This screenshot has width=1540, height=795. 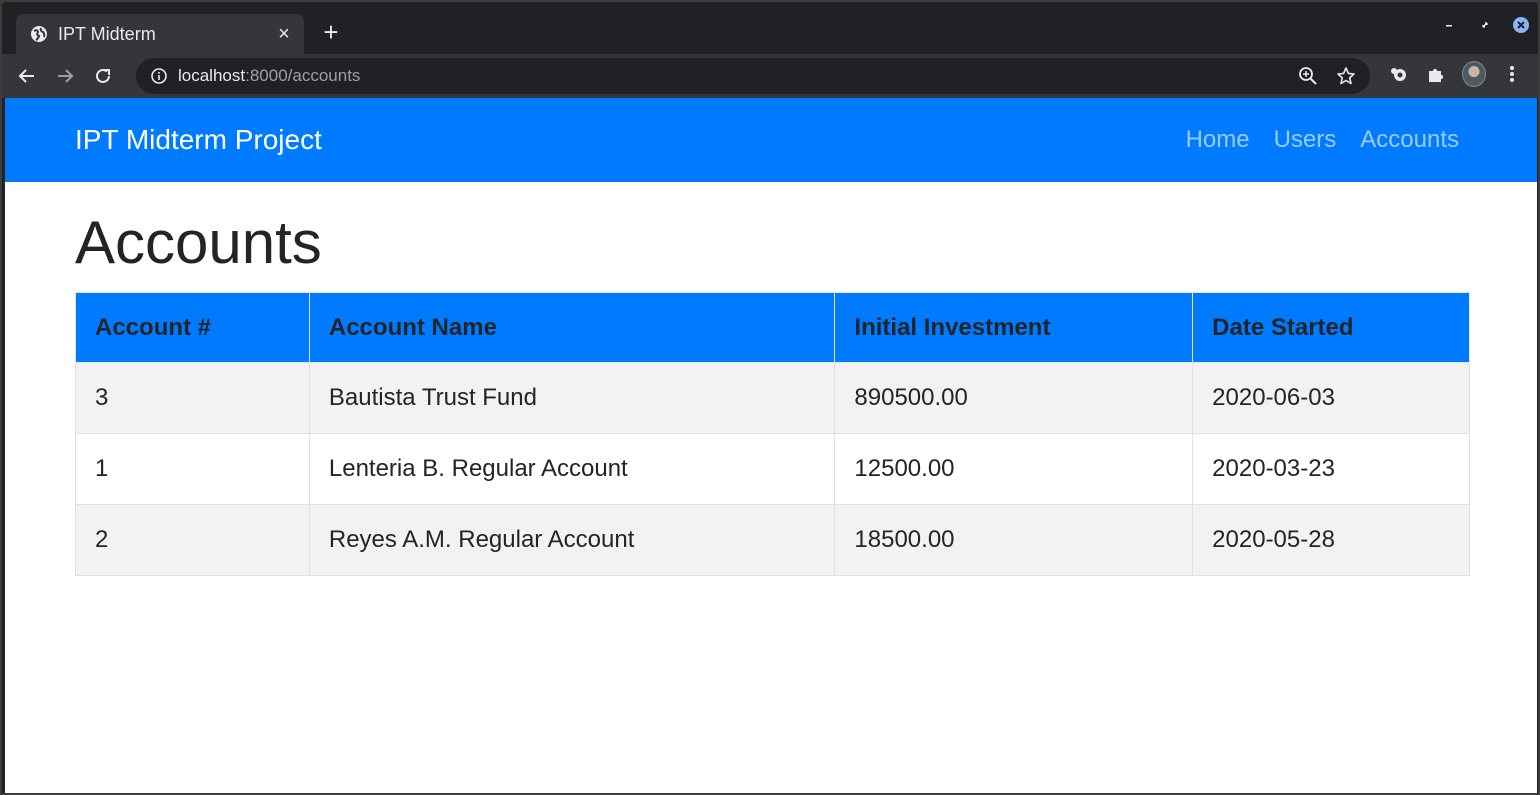 What do you see at coordinates (192, 540) in the screenshot?
I see `cell-account-number: 2` at bounding box center [192, 540].